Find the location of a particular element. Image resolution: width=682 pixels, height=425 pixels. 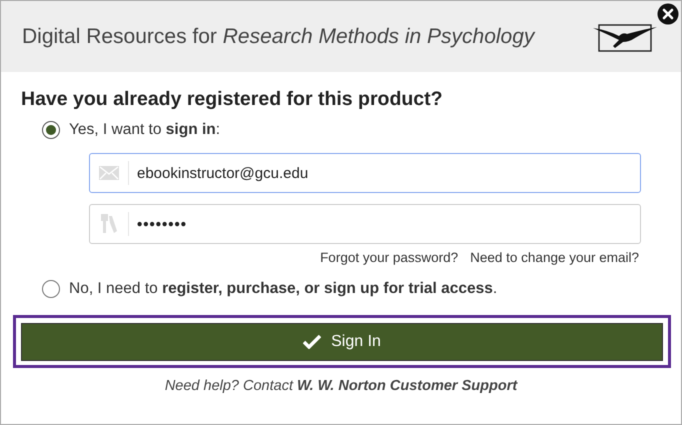

dialog-title: Digital Resources for Research Methods in Psychology is located at coordinates (278, 36).